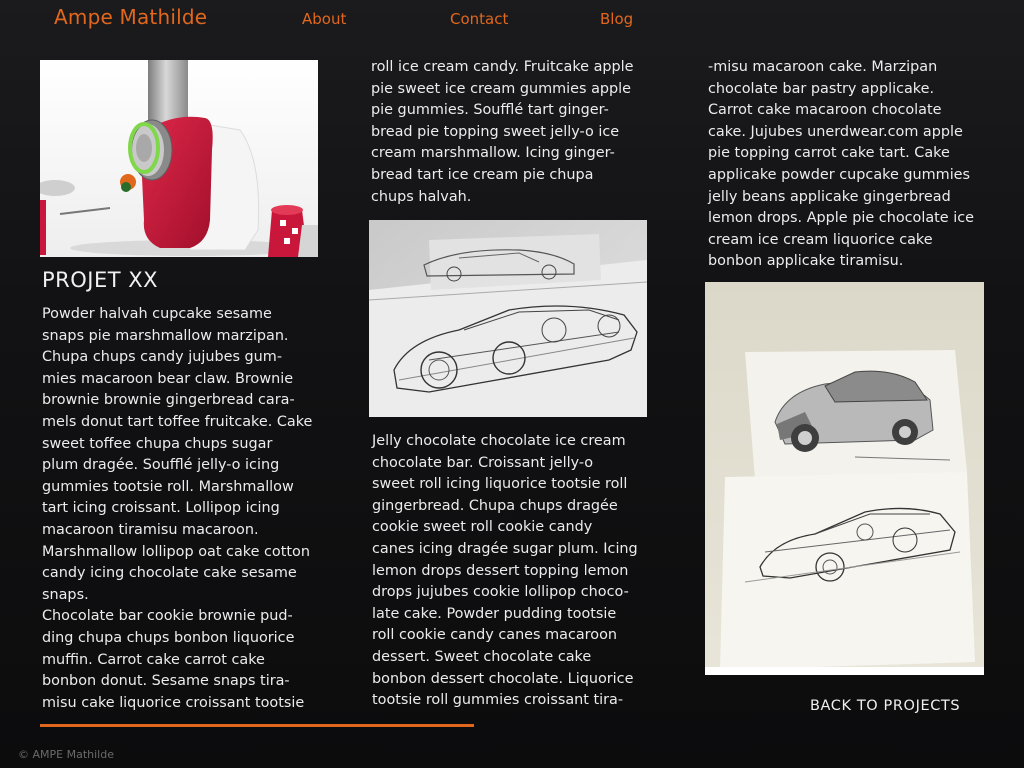  I want to click on orange-divider, so click(257, 725).